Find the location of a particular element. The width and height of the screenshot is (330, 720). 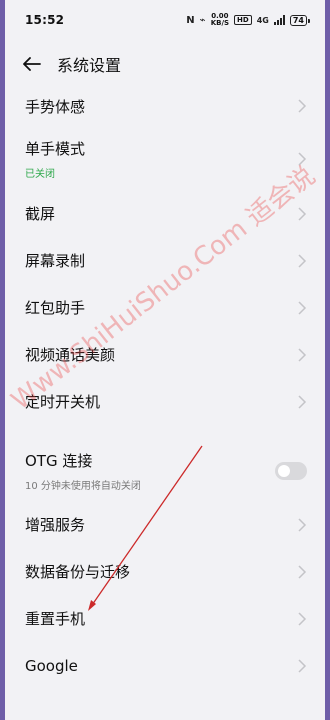

settings-item-enhanced-services: 增强服务 is located at coordinates (165, 524).